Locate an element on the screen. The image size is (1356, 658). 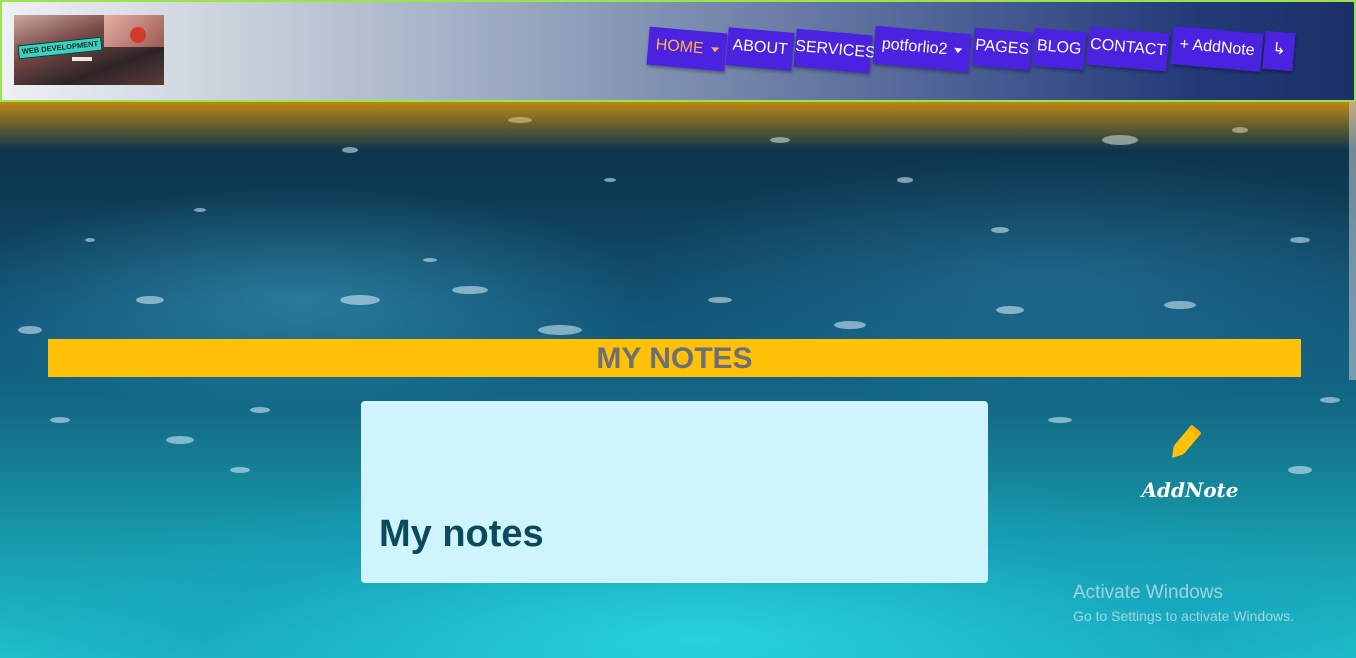
nav-item-portfolio2: potforlio2 is located at coordinates (922, 49).